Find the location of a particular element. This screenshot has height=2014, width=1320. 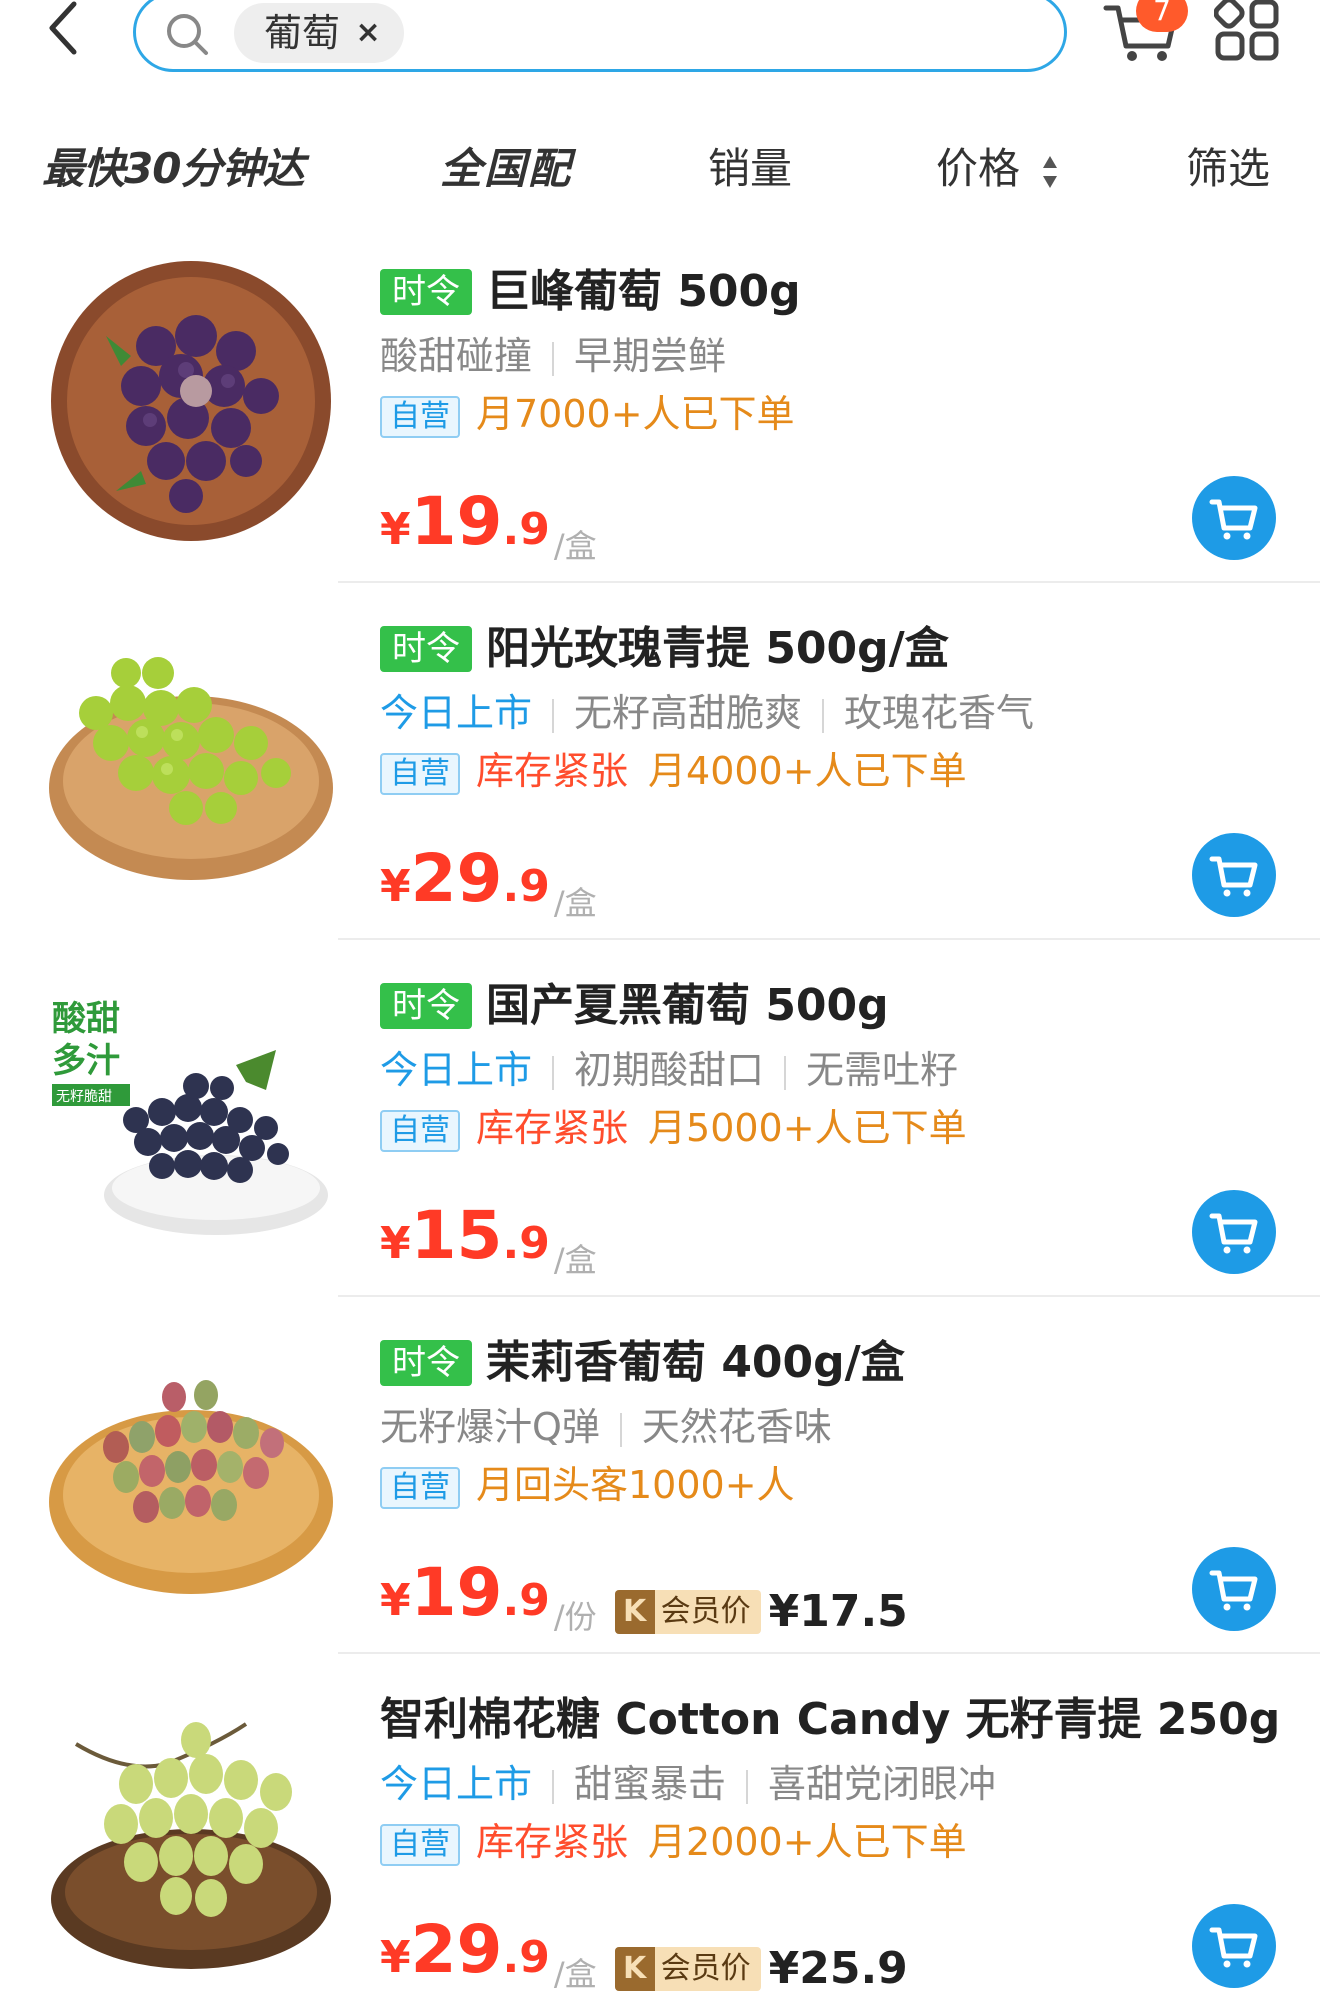

product-tags: 今日上市 甜蜜暴击 喜甜党闭眼冲 is located at coordinates (688, 1784).